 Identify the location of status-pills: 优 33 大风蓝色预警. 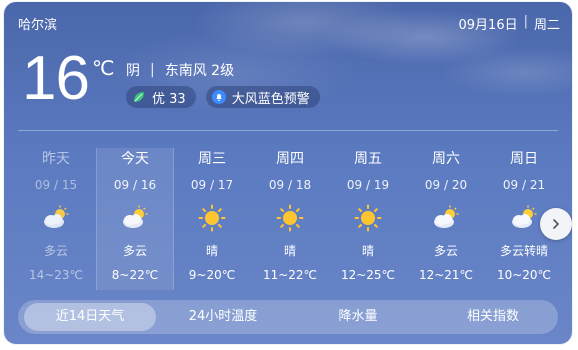
(223, 97).